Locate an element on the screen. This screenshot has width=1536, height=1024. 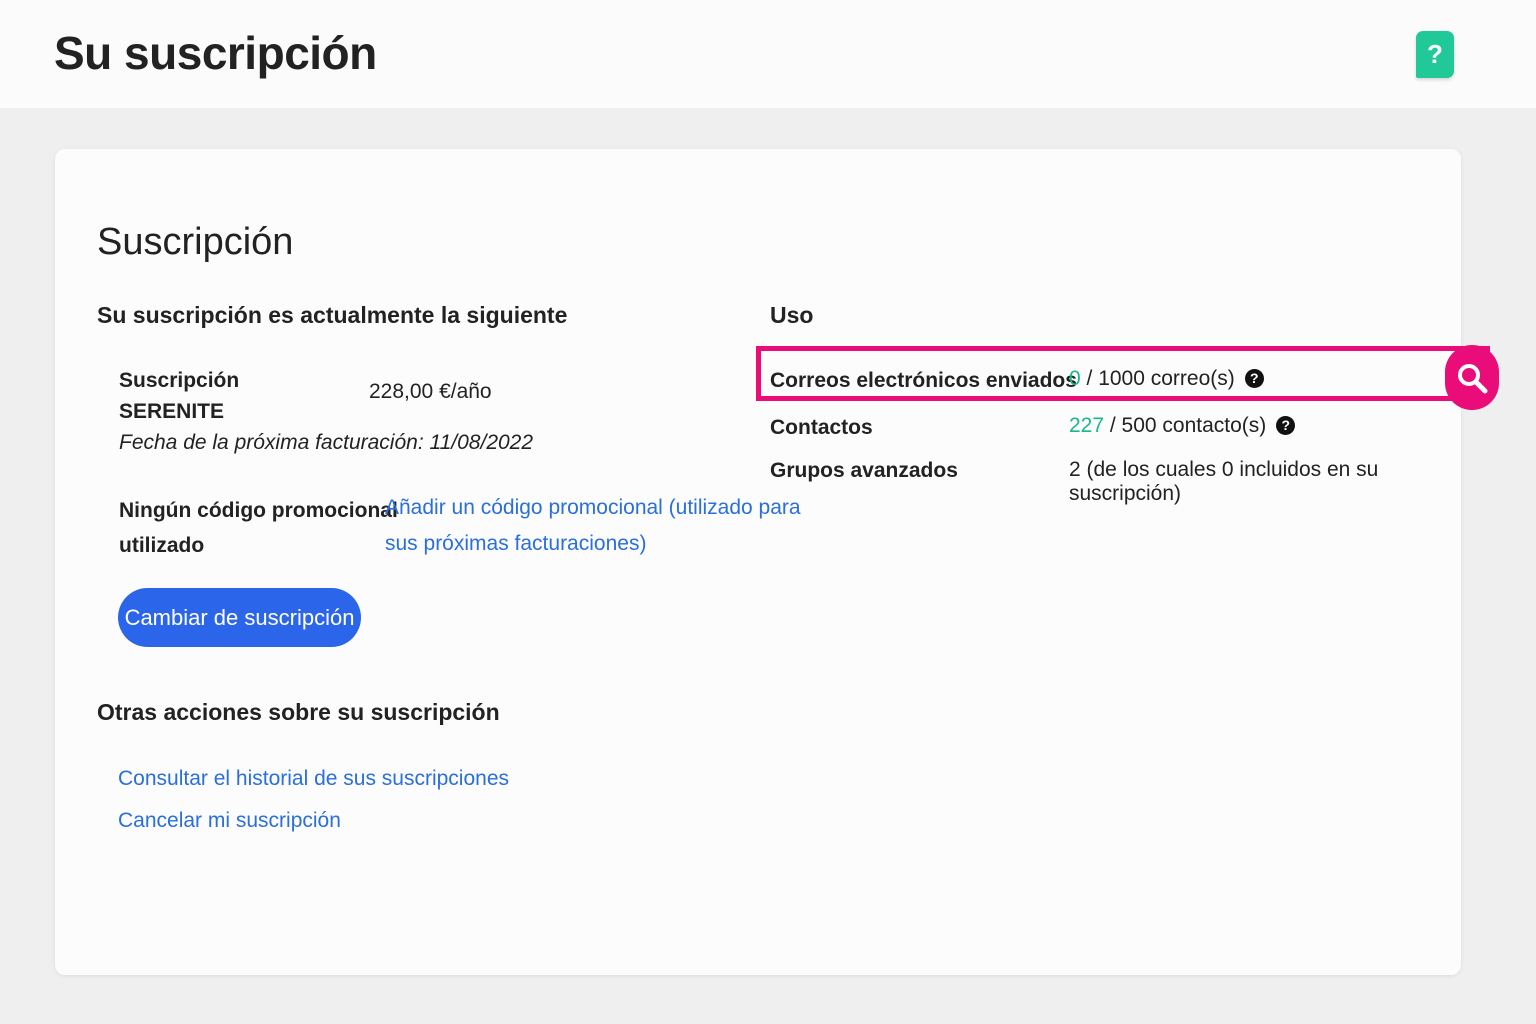
promo-label-line2: utilizado is located at coordinates (162, 545).